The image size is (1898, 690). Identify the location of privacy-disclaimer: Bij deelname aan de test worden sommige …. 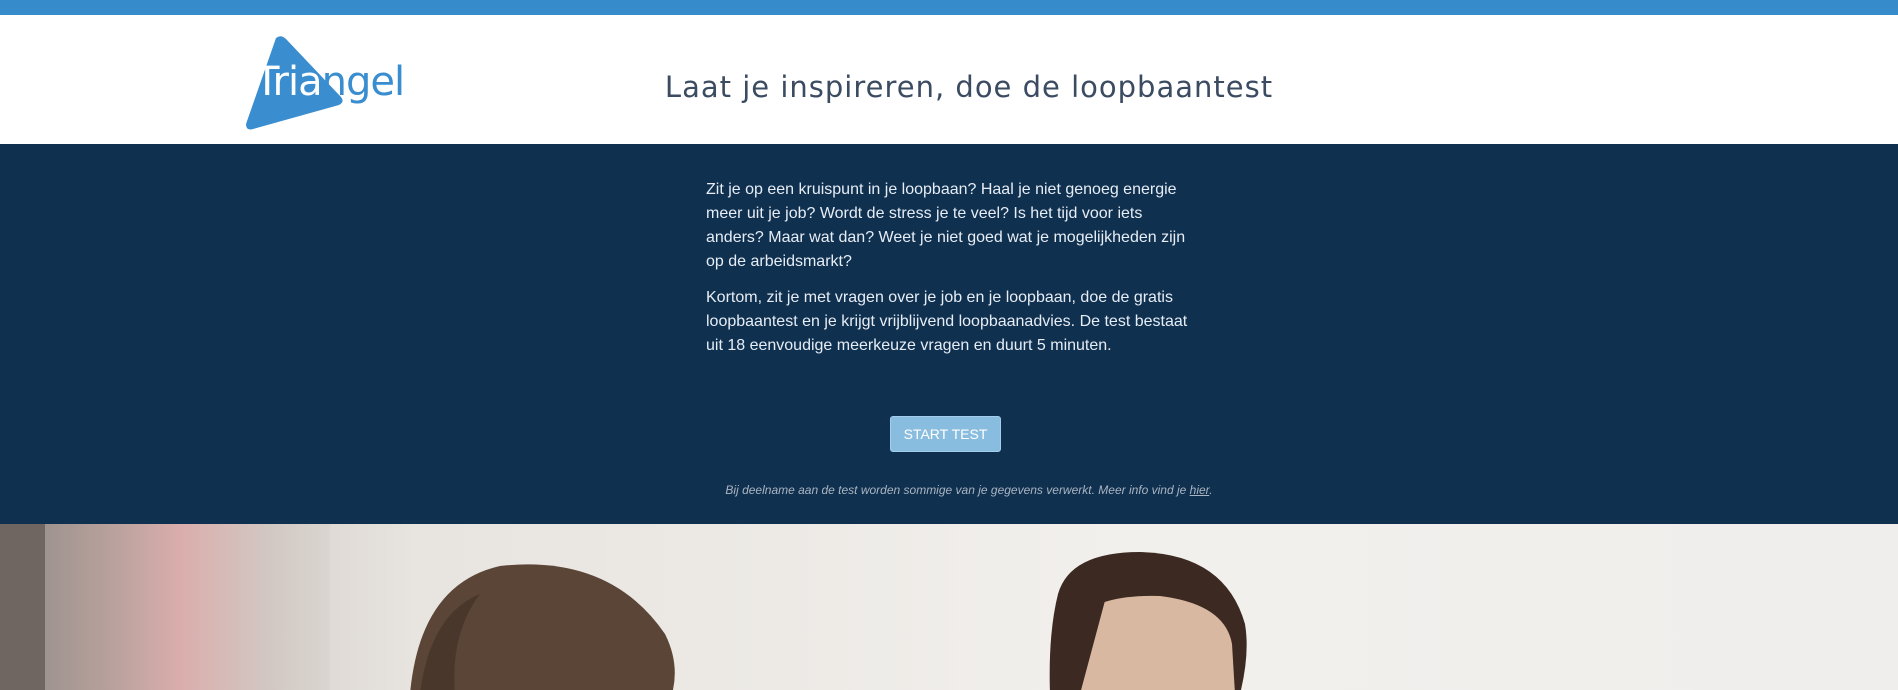
(949, 490).